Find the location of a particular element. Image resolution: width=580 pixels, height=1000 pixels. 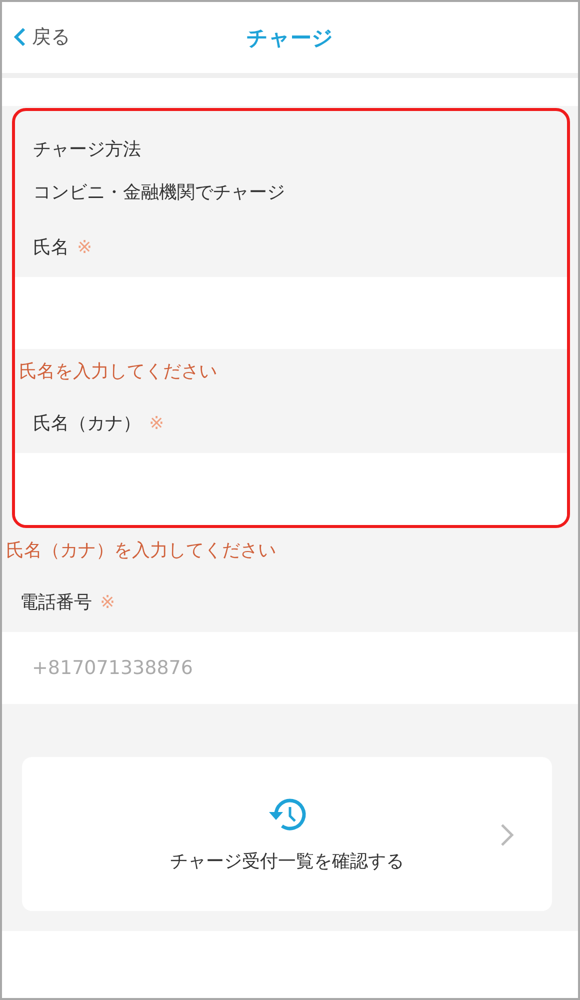

field-label: 氏名（カナ） is located at coordinates (86, 423).